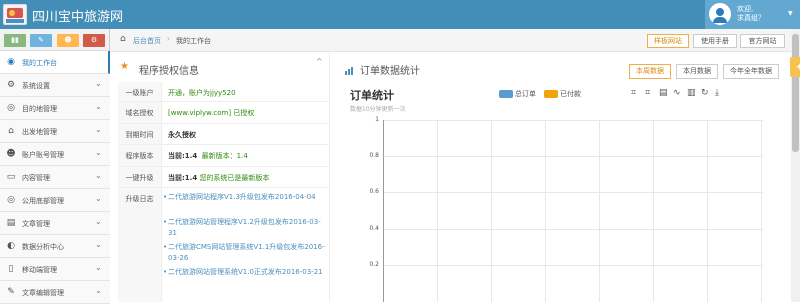  I want to click on dashboard-icon: ◉, so click(11, 62).